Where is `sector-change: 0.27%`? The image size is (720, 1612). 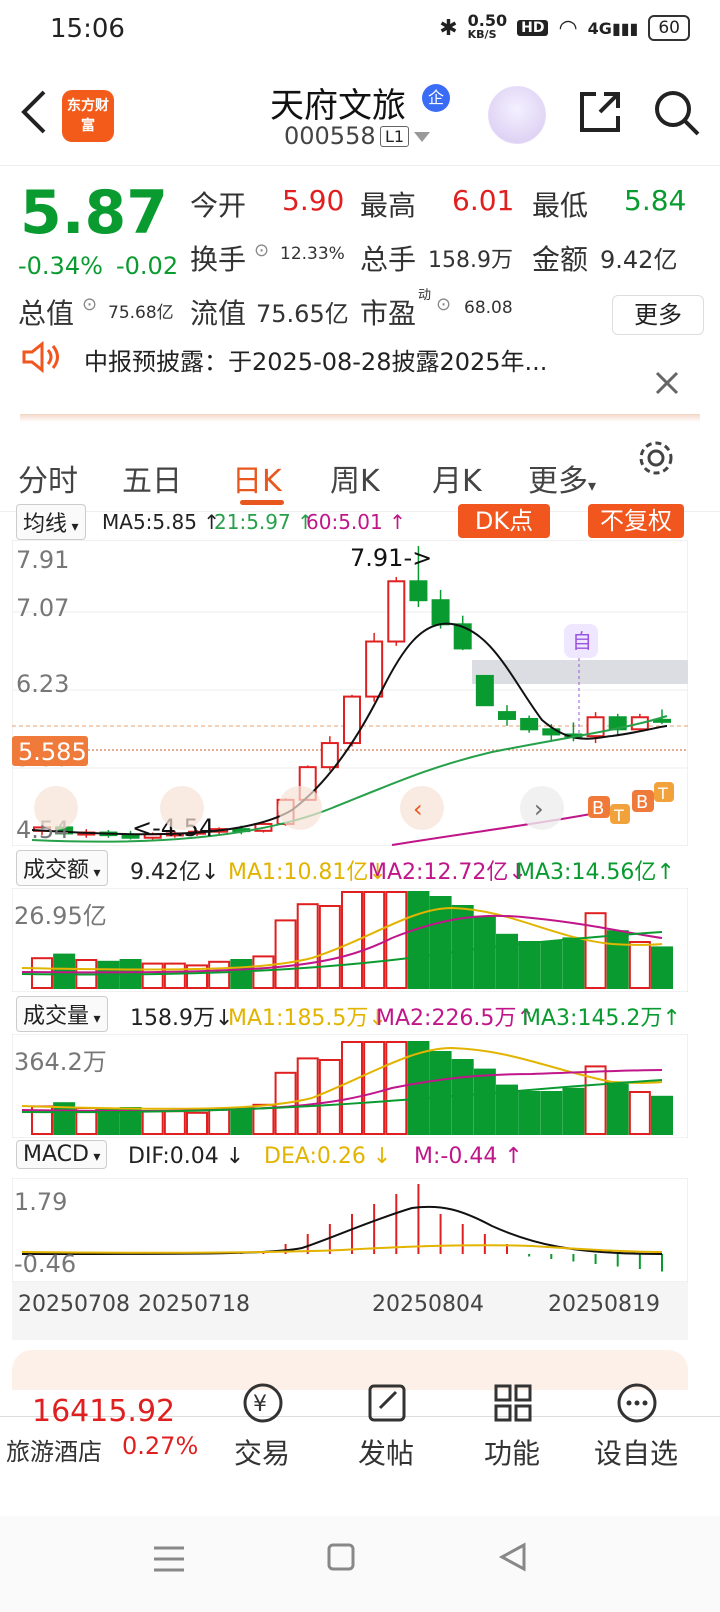 sector-change: 0.27% is located at coordinates (160, 1446).